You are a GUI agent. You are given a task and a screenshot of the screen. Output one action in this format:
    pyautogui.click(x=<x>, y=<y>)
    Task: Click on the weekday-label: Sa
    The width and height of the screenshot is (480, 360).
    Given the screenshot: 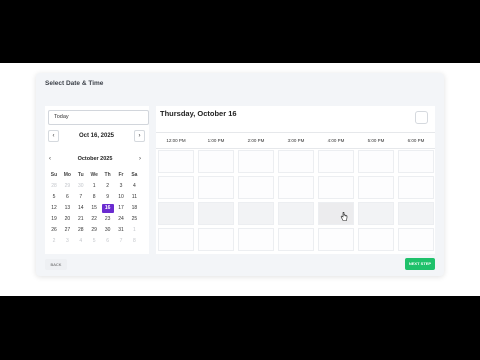 What is the action you would take?
    pyautogui.click(x=134, y=175)
    